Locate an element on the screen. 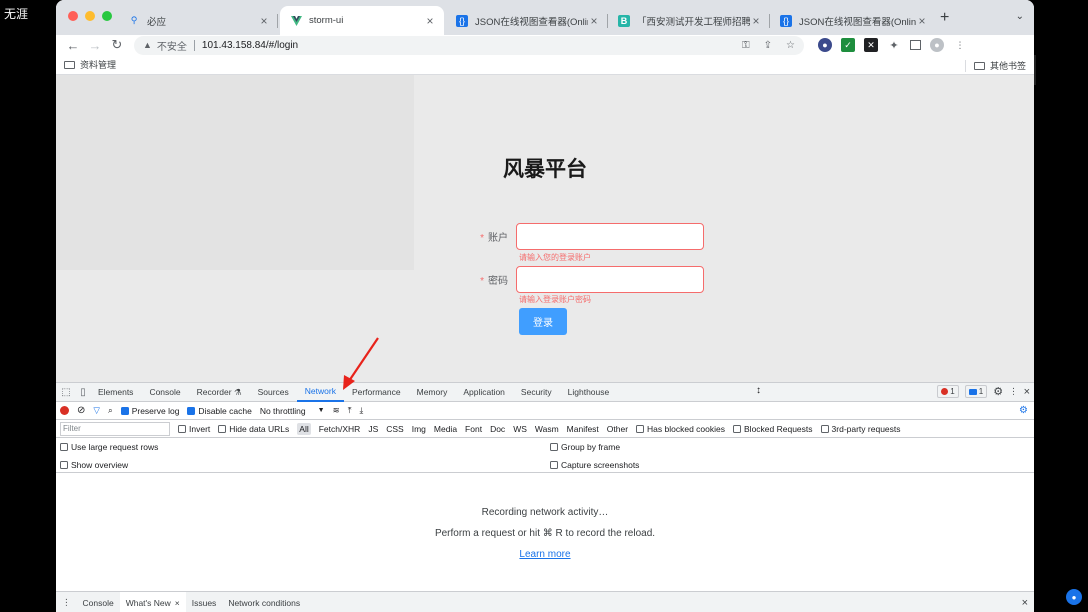 This screenshot has height=612, width=1088. drawer-tab-issues: Issues is located at coordinates (204, 602).